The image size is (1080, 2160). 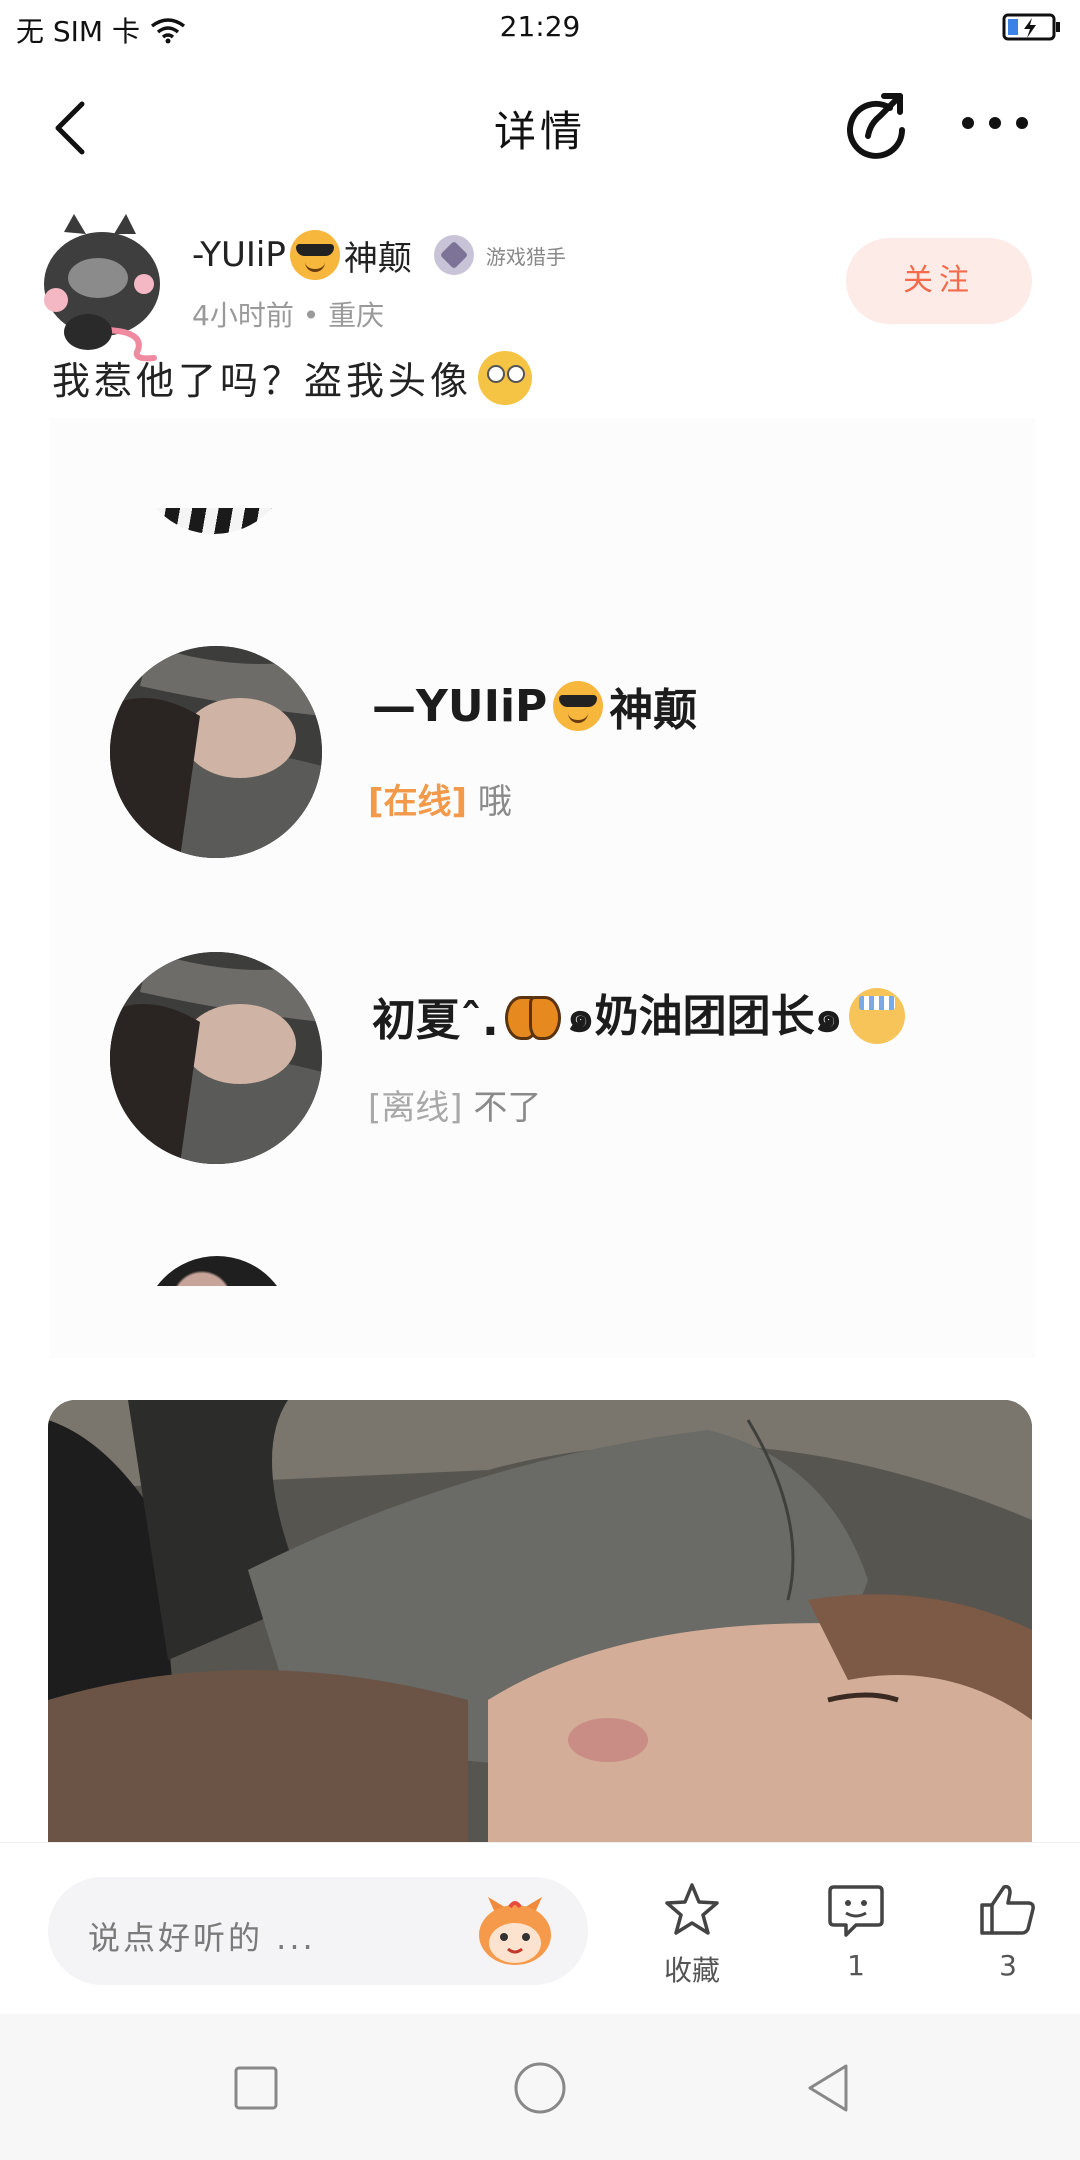 What do you see at coordinates (876, 1015) in the screenshot?
I see `cake-emoji-icon` at bounding box center [876, 1015].